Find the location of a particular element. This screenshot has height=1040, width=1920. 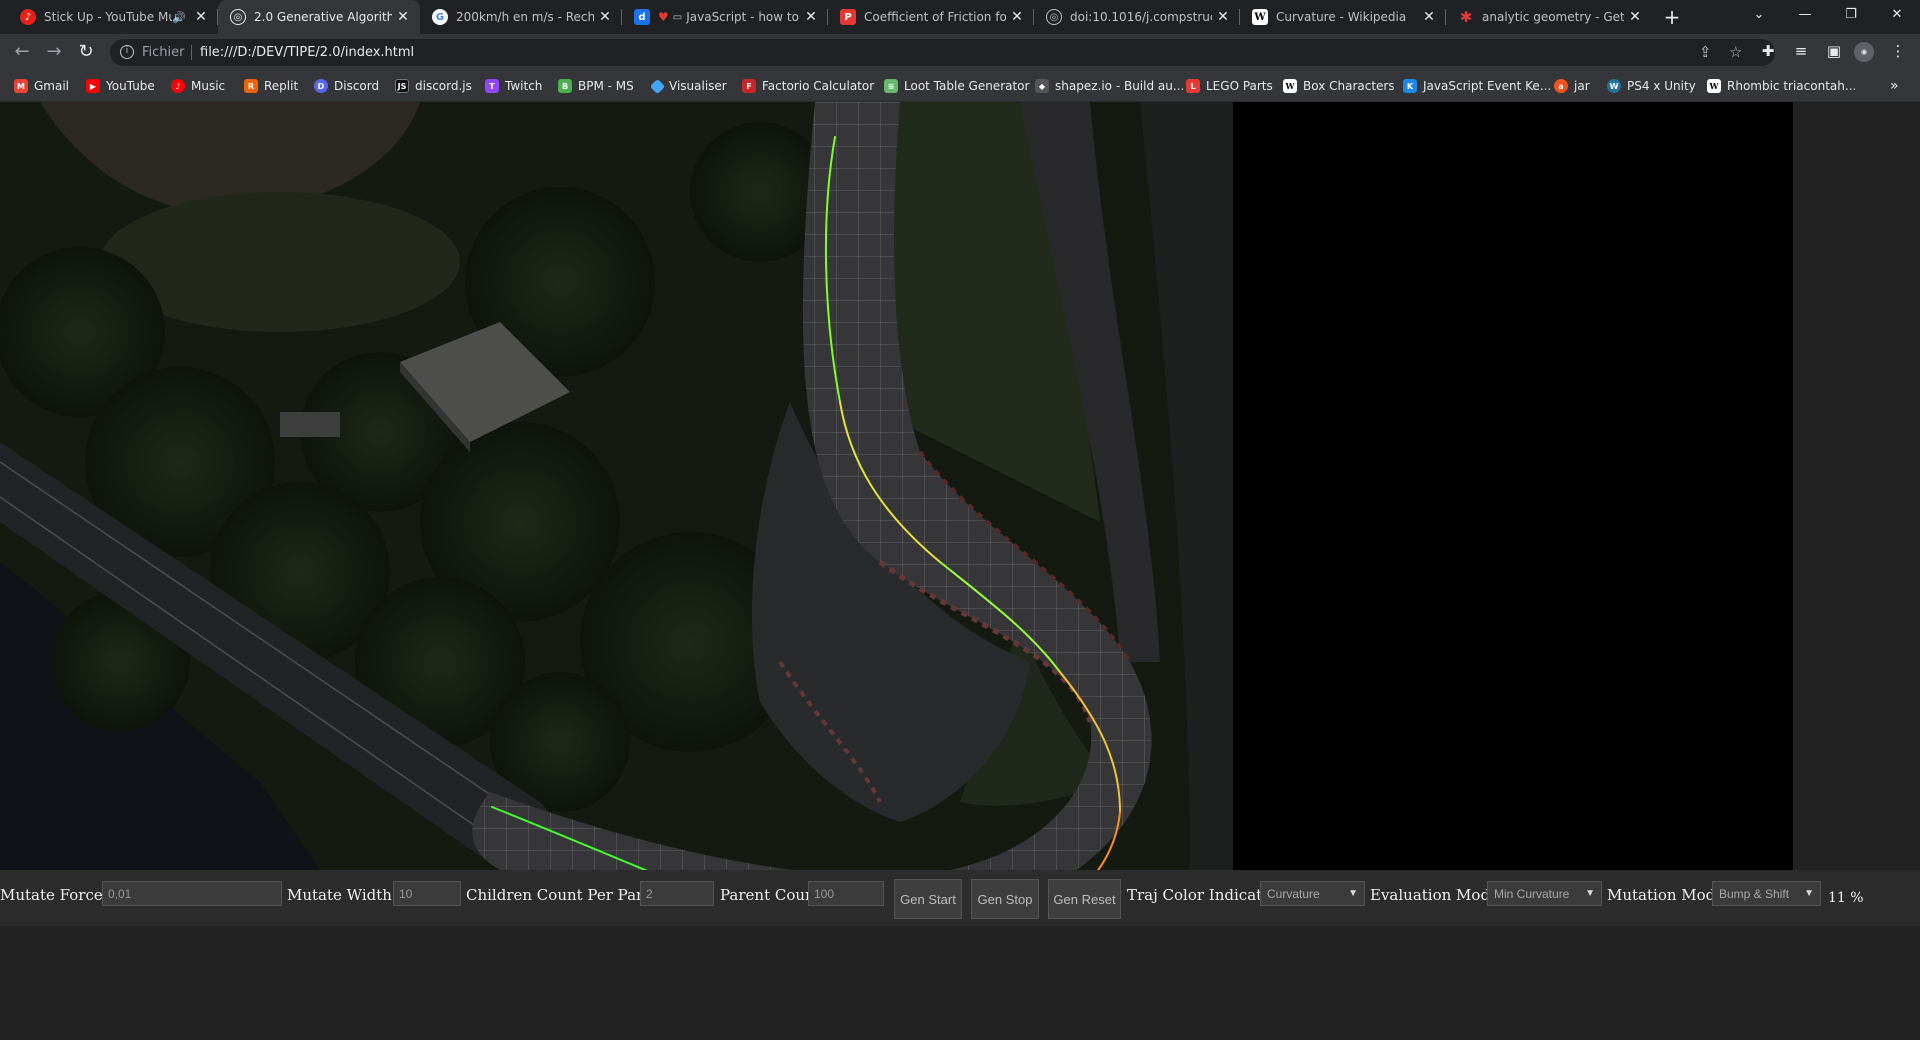

bookmark-visualiser: Visualiser is located at coordinates (688, 86).